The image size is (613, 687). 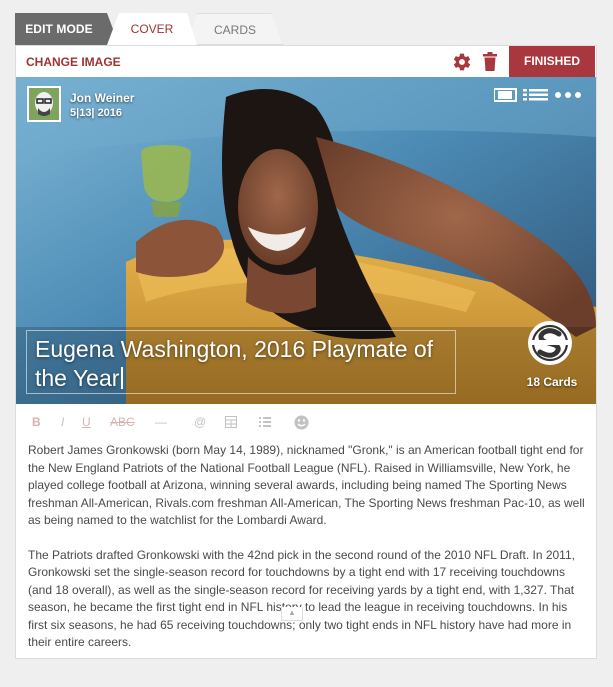 I want to click on list-view-icon, so click(x=535, y=95).